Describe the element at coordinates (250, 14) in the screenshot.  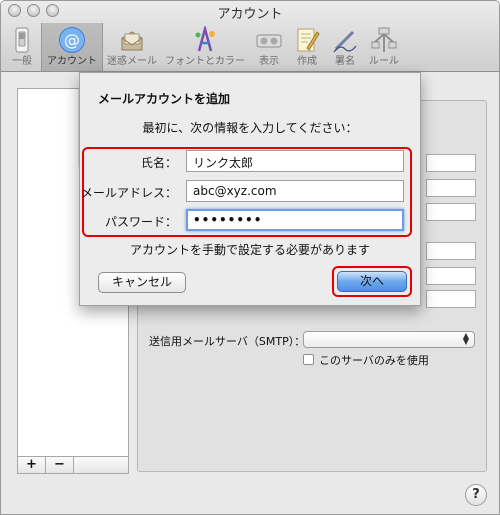
I see `window-title: アカウント` at that location.